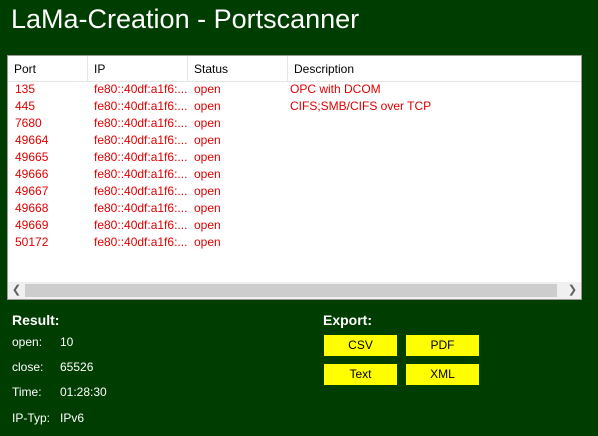 This screenshot has width=598, height=436. I want to click on list-header: Port IP Status Description, so click(294, 69).